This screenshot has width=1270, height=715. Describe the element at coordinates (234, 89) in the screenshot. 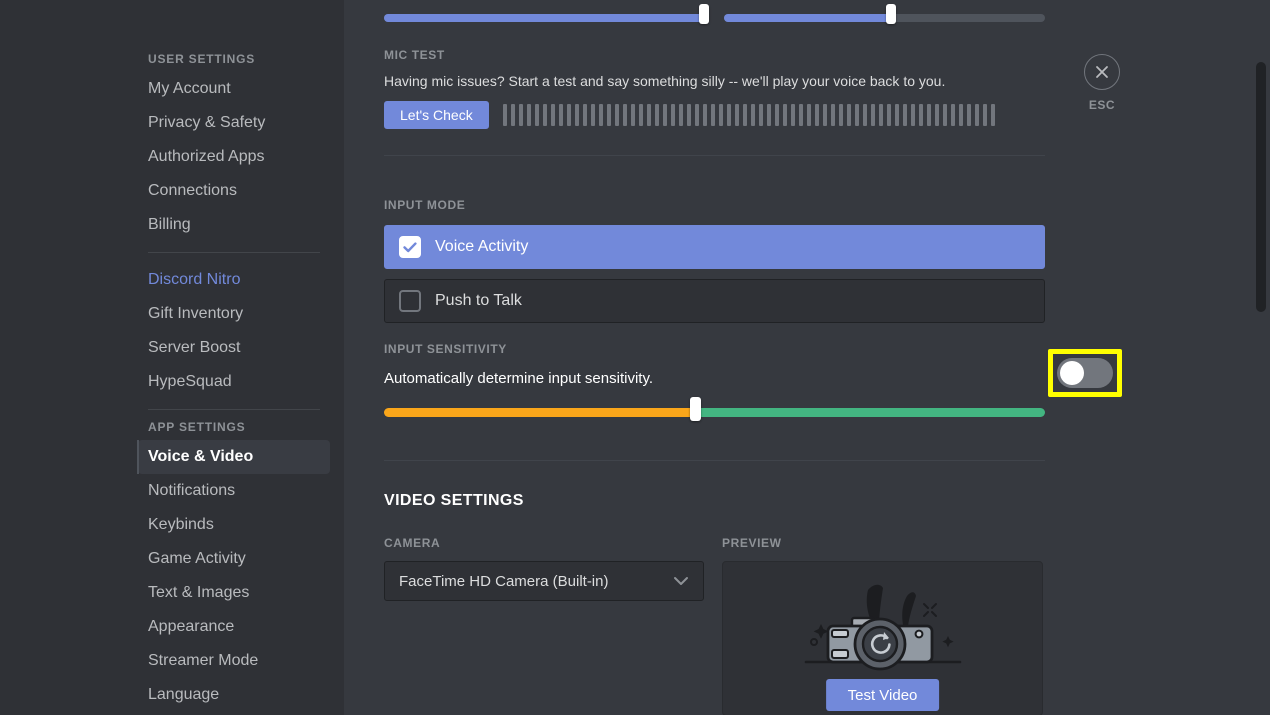

I see `sidebar-item-my-account: My Account` at that location.